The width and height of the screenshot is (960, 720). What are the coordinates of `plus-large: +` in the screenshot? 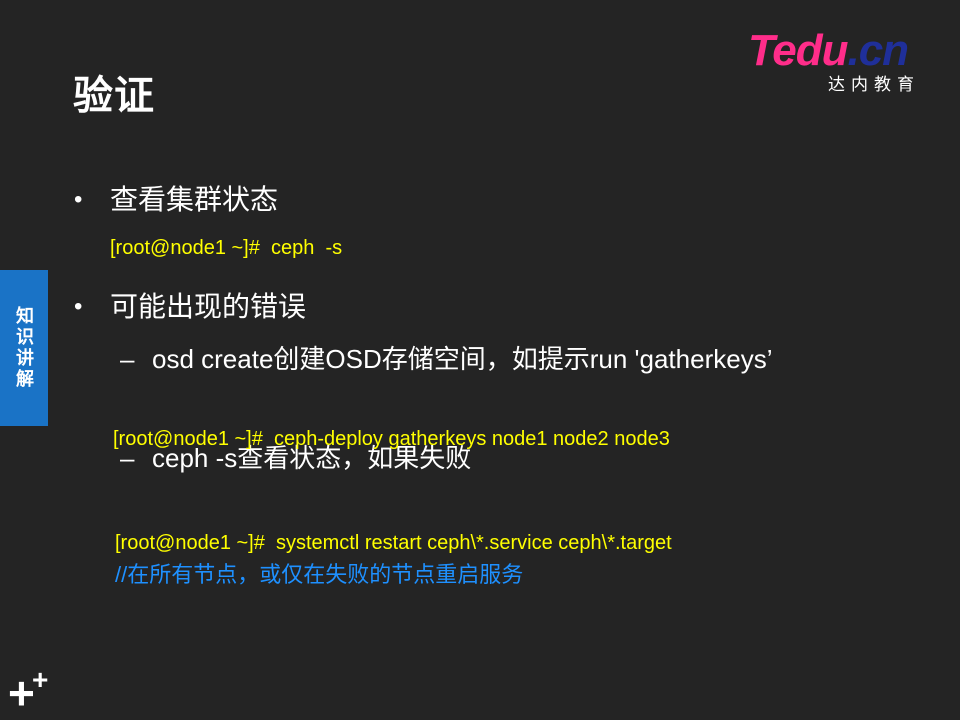 It's located at (21, 693).